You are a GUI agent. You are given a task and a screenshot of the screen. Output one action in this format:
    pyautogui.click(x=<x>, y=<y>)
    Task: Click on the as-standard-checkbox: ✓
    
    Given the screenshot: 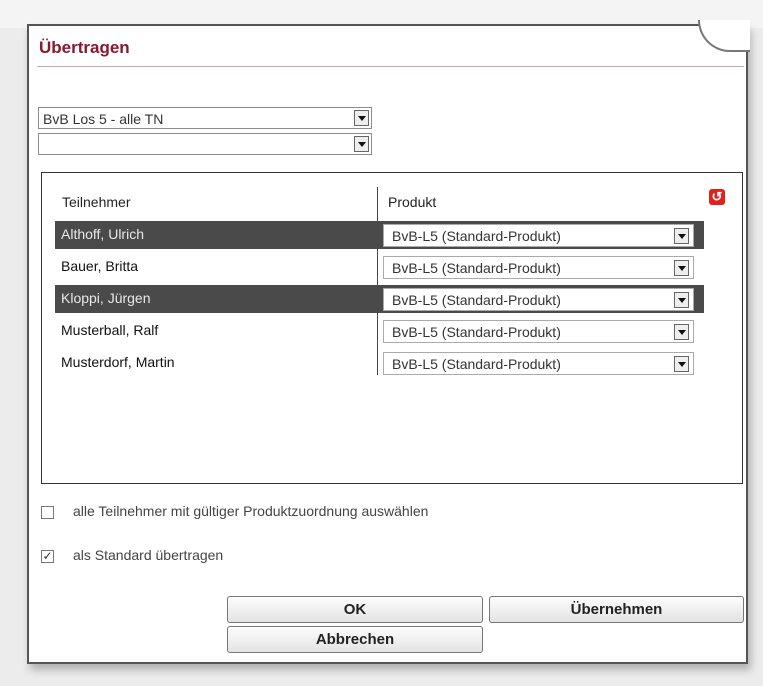 What is the action you would take?
    pyautogui.click(x=47, y=556)
    